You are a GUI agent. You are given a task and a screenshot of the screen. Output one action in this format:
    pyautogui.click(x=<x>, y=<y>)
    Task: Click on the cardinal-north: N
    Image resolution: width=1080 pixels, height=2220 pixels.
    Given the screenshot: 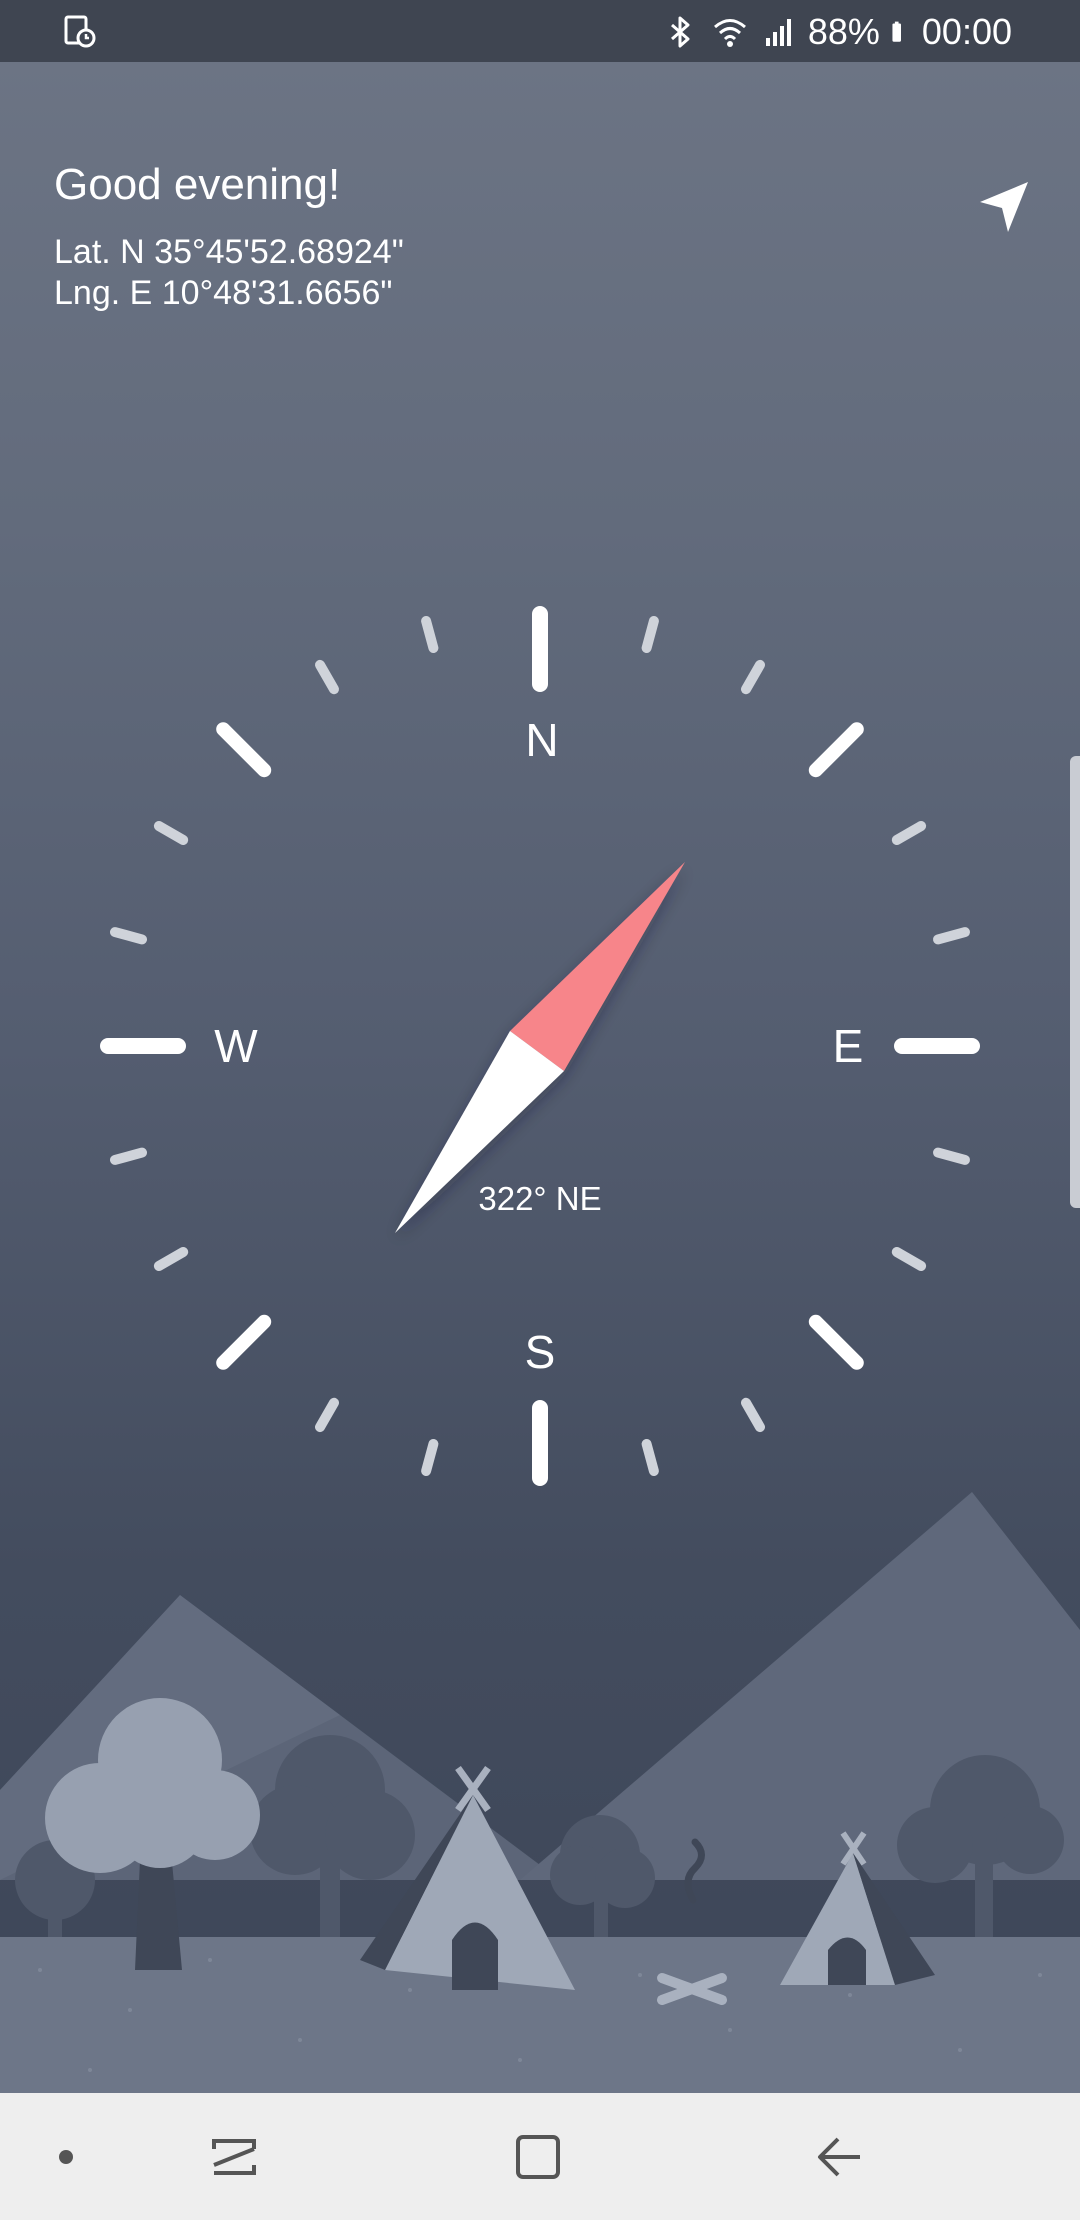 What is the action you would take?
    pyautogui.click(x=541, y=740)
    